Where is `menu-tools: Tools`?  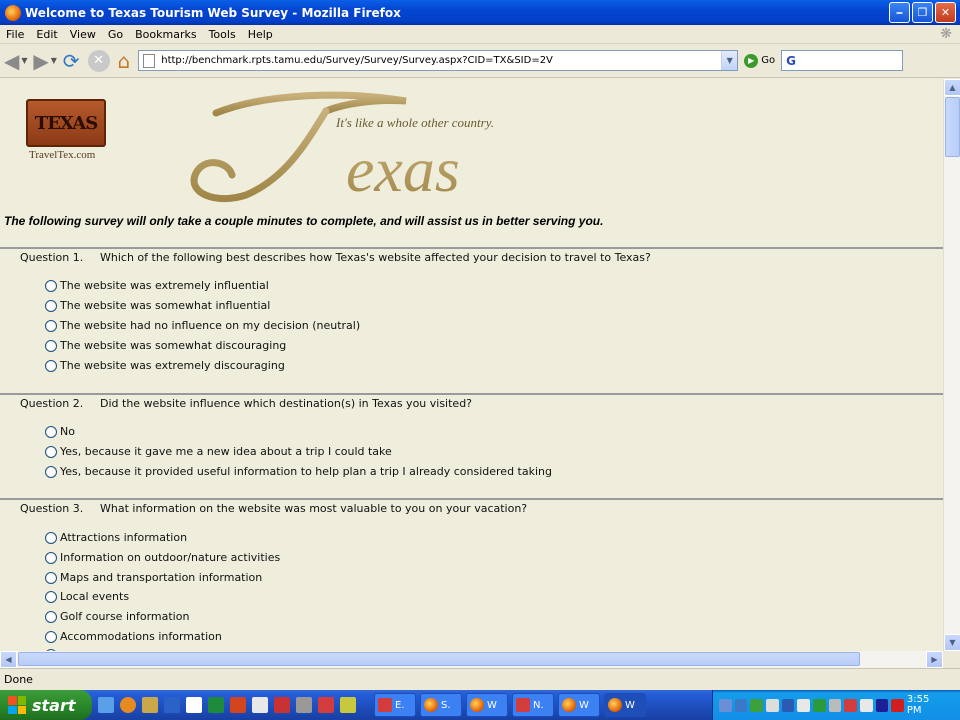
menu-tools: Tools is located at coordinates (222, 34).